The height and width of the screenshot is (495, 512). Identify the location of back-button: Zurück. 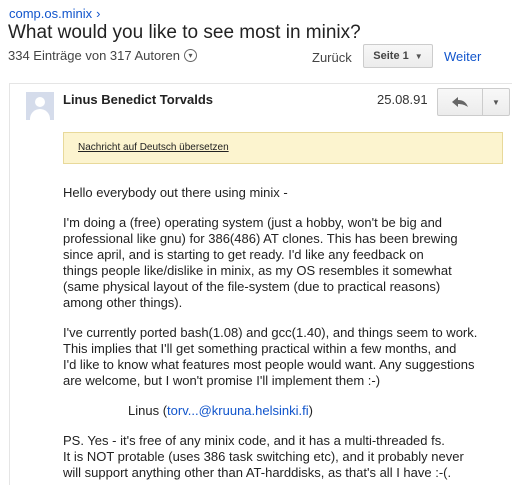
(332, 57).